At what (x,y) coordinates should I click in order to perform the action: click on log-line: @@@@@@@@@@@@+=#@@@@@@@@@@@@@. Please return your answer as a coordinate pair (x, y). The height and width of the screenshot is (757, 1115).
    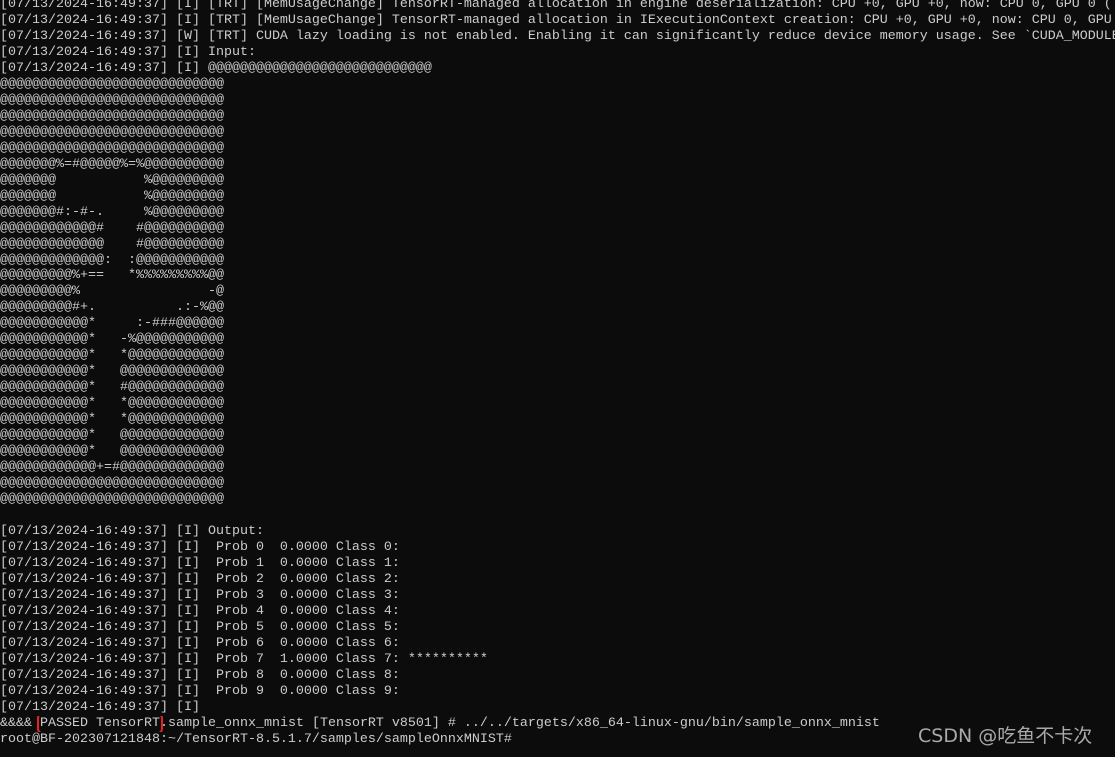
    Looking at the image, I should click on (112, 468).